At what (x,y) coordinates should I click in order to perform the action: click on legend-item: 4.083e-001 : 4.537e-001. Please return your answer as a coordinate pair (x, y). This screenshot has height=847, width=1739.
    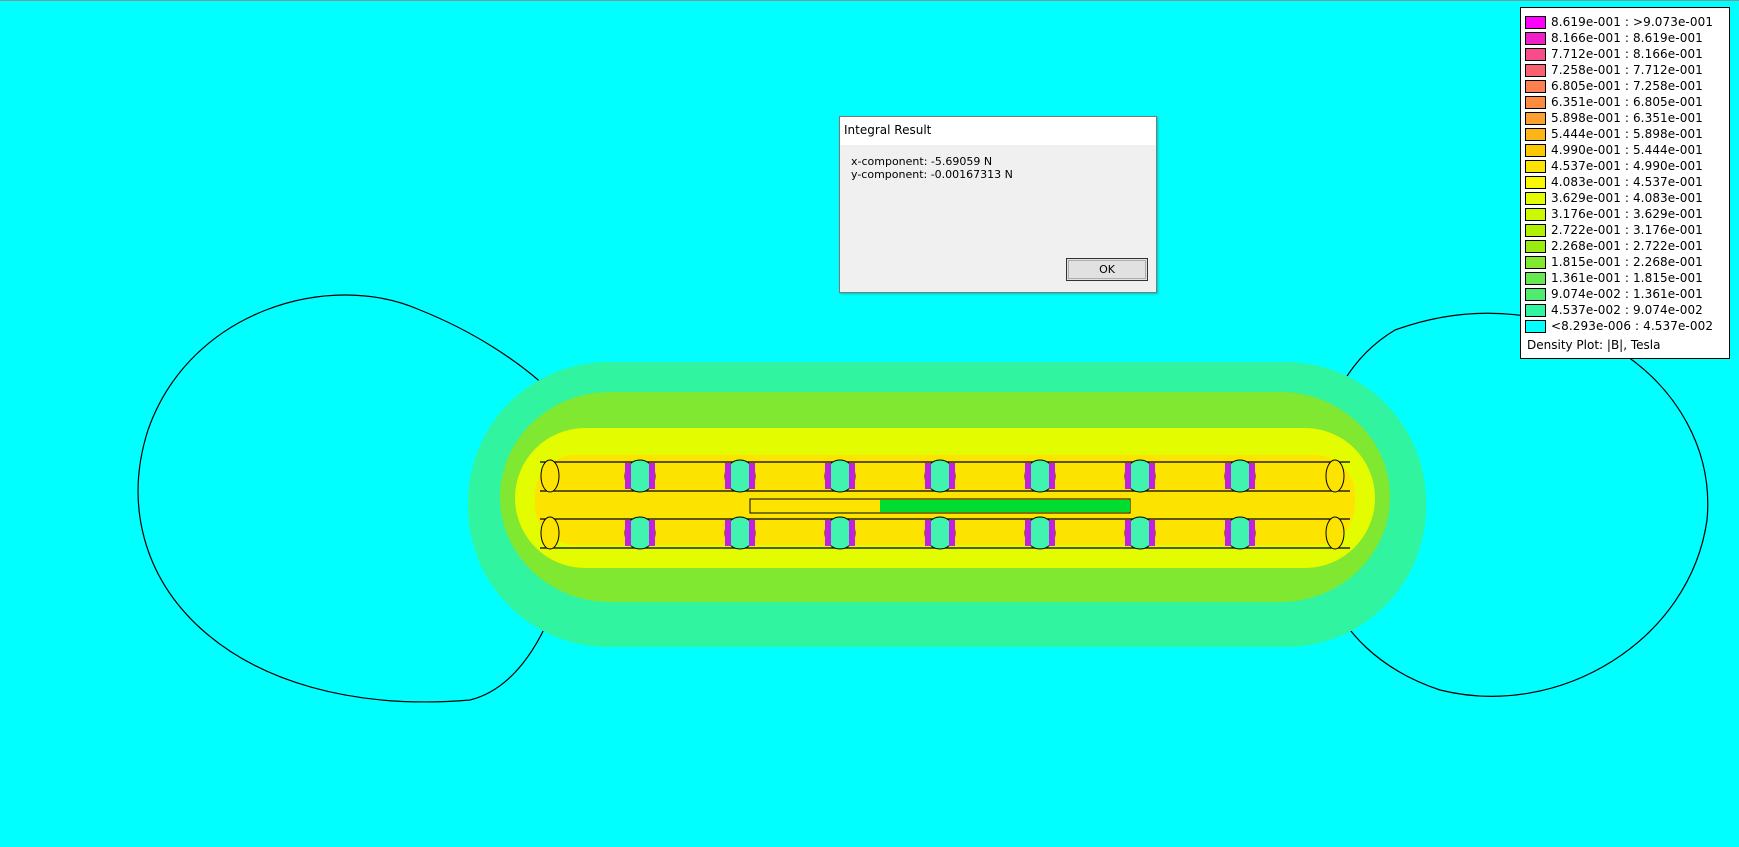
    Looking at the image, I should click on (1627, 182).